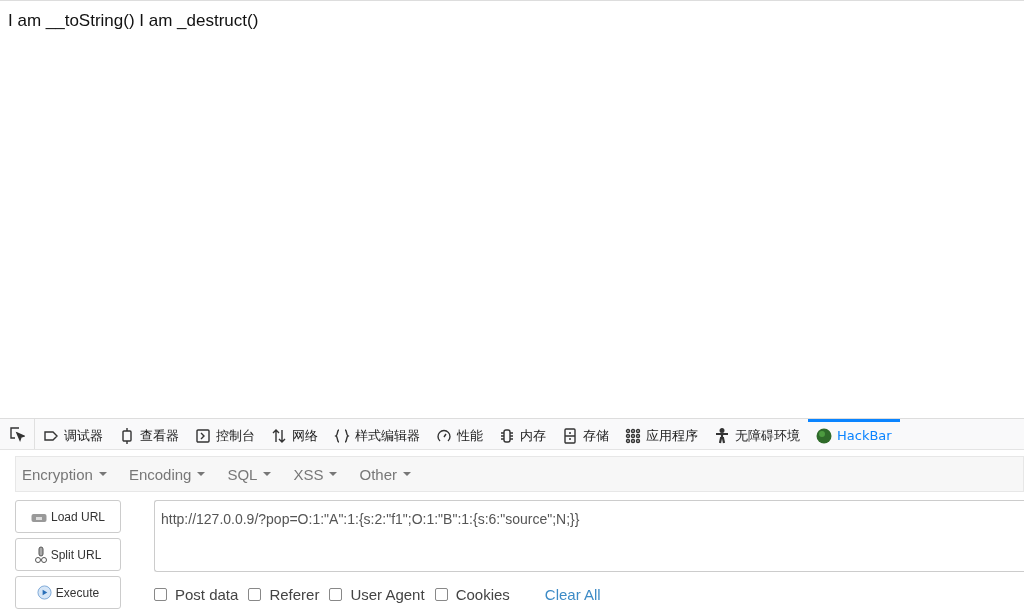  Describe the element at coordinates (589, 536) in the screenshot. I see `url-field: http://127.0.0.9/?pop=O:1:"A":1:{s:2:"f1";O:1:"B":1:{s:6:"source";N;}}` at that location.